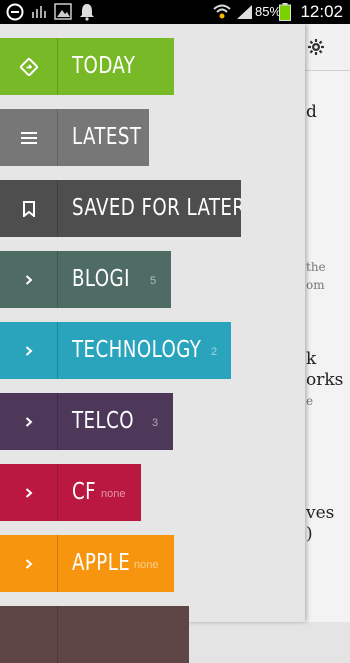 The image size is (350, 663). I want to click on article-background: d the om k orks e ves ), so click(327, 323).